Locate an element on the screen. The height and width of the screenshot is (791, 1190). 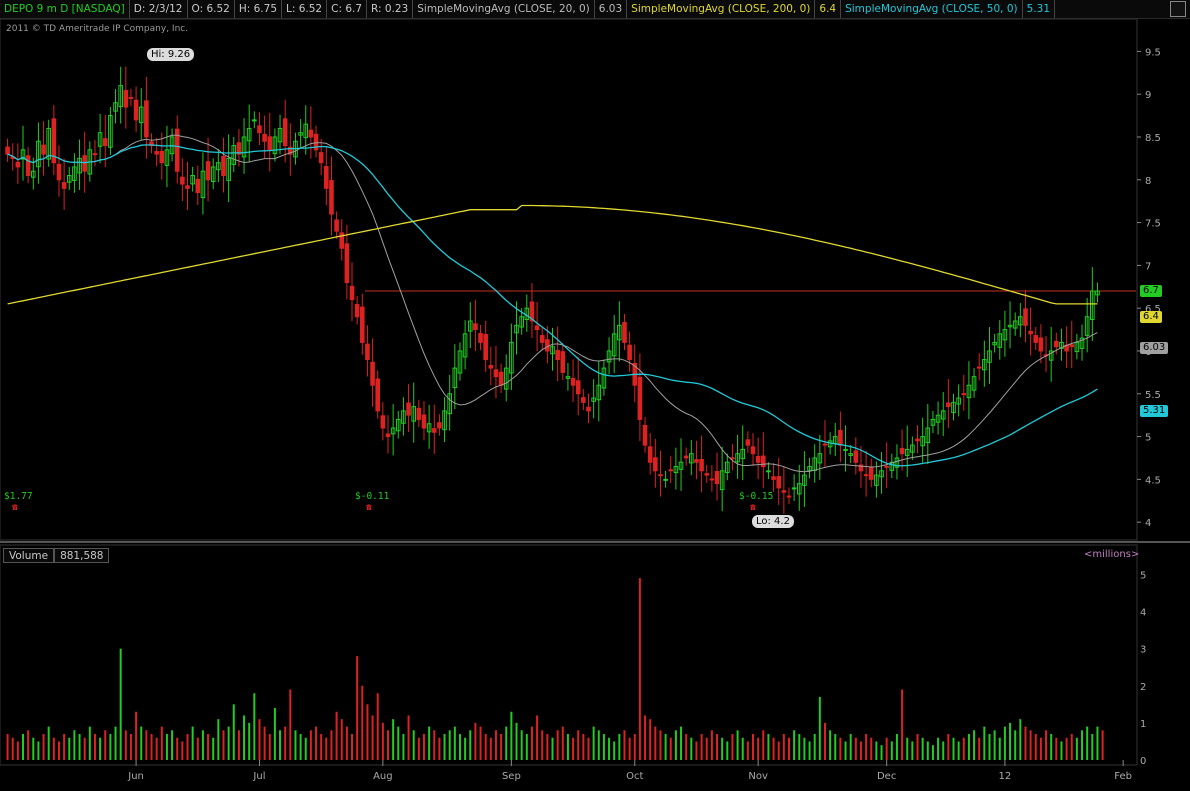
volume-tick-label: 5 is located at coordinates (1143, 575).